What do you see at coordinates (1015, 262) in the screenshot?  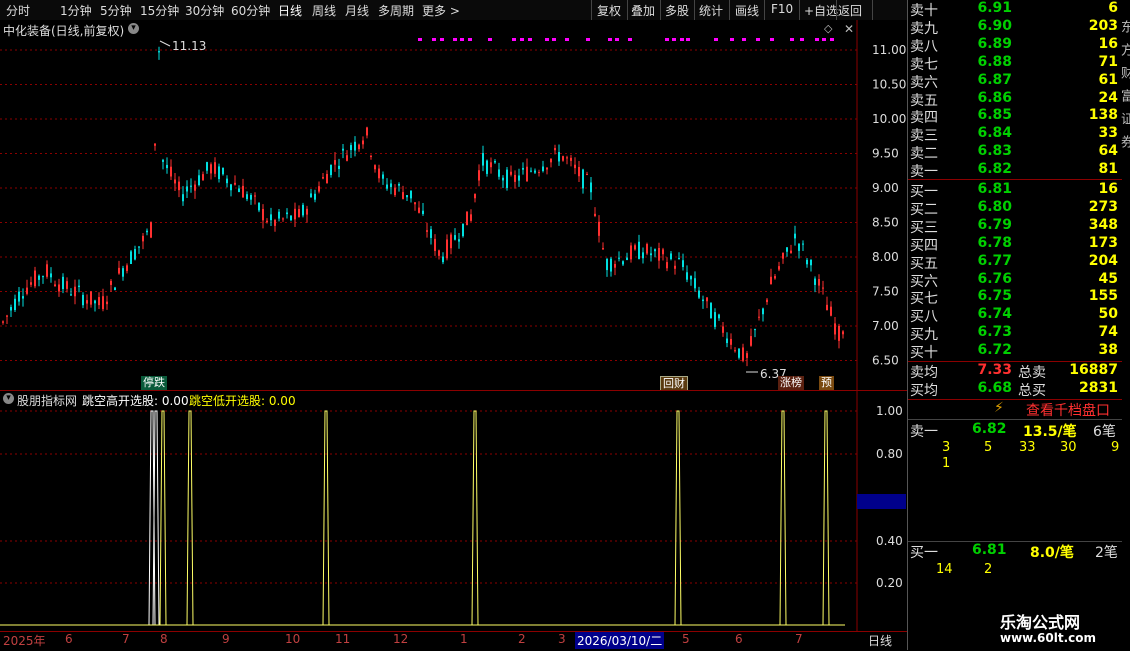 I see `bid-row: 买五 6.77 204` at bounding box center [1015, 262].